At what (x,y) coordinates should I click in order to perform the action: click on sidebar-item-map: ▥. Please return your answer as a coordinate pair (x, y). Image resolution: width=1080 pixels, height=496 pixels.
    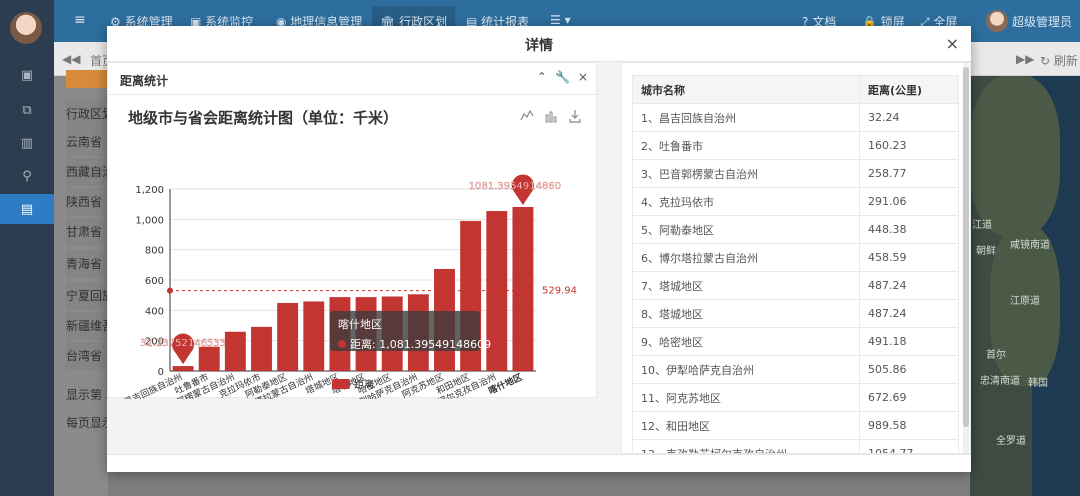
    Looking at the image, I should click on (27, 143).